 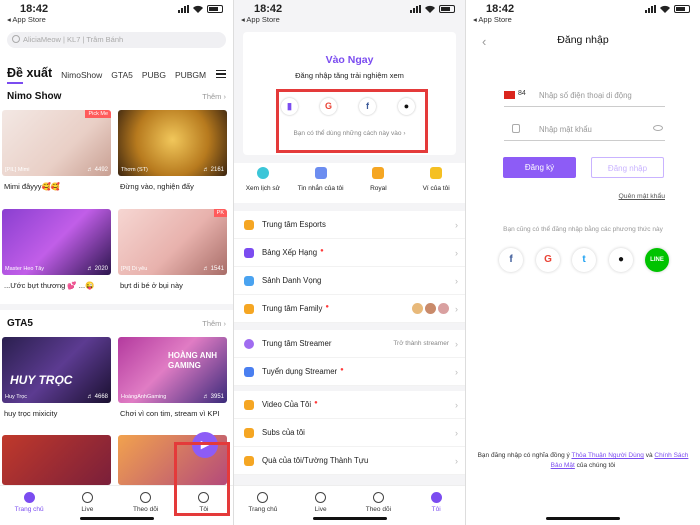 I want to click on terms-and: và, so click(x=649, y=455).